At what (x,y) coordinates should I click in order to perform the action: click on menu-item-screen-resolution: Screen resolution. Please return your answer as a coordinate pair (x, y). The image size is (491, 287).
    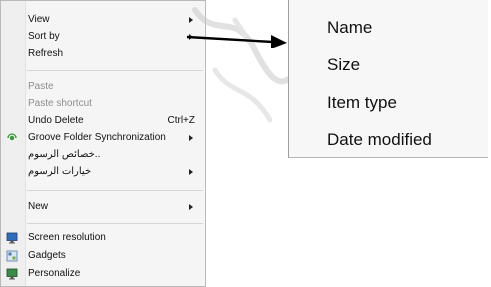
    Looking at the image, I should click on (103, 238).